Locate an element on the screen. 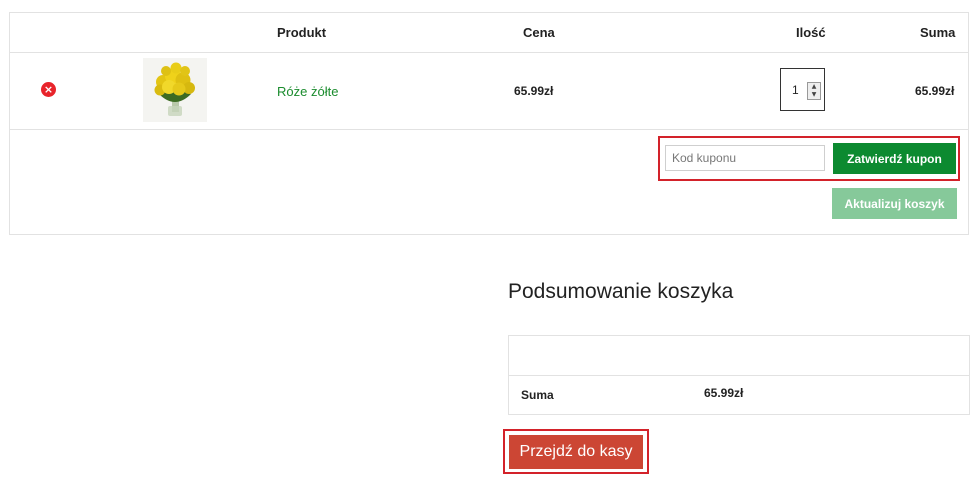 The image size is (979, 482). header-quantity: Ilość is located at coordinates (811, 32).